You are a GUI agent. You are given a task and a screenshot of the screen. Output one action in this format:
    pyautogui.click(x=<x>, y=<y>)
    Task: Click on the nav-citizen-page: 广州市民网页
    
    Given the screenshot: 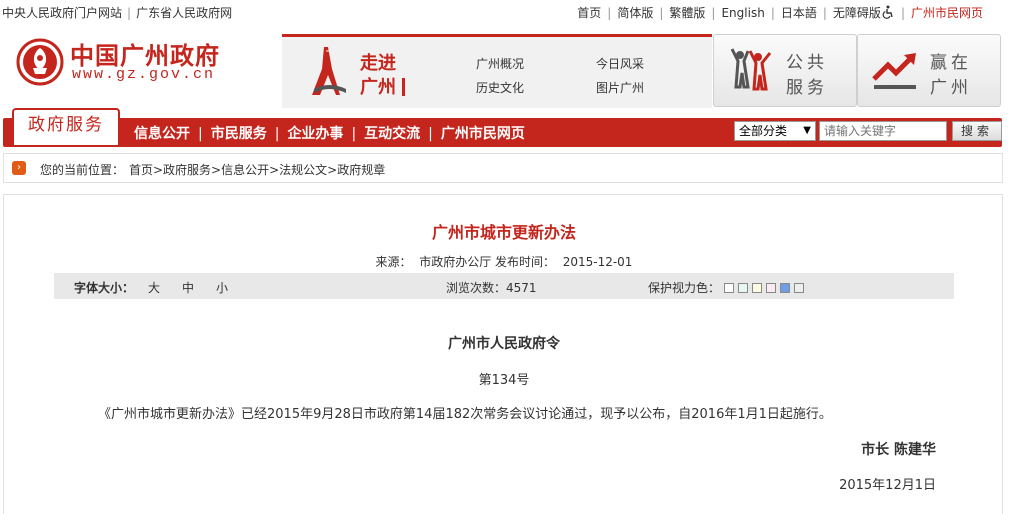 What is the action you would take?
    pyautogui.click(x=483, y=134)
    